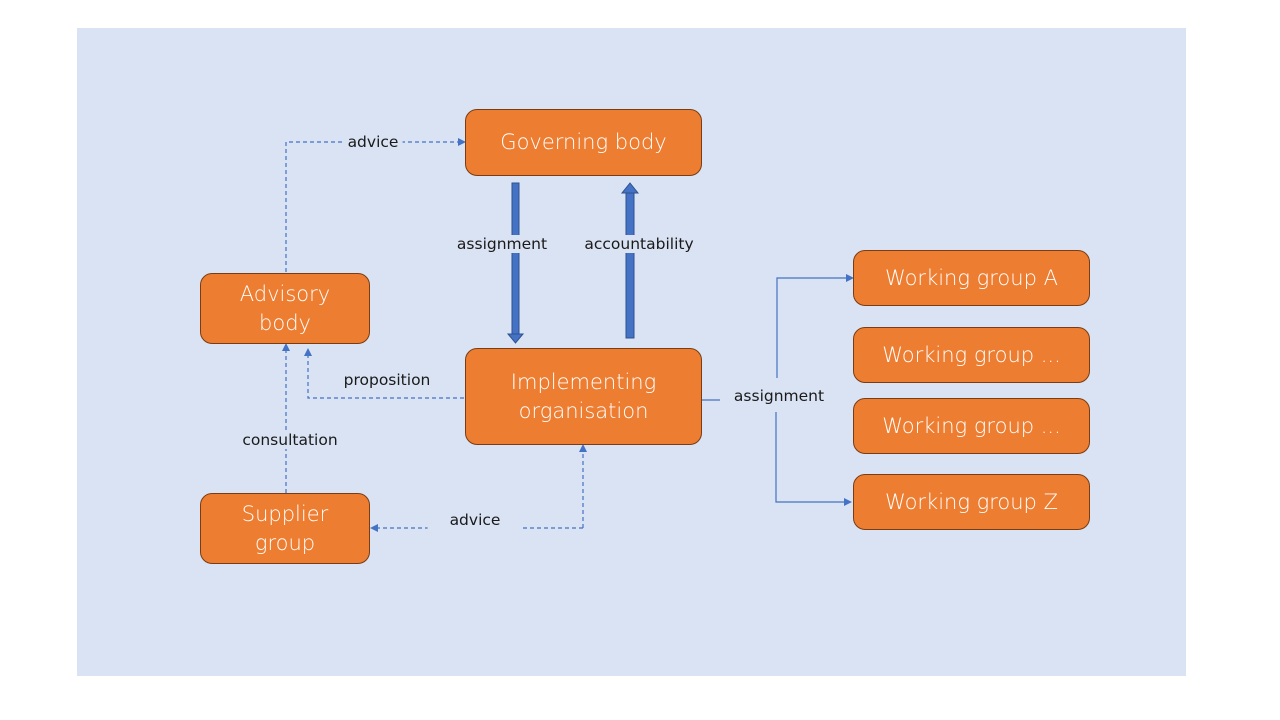  What do you see at coordinates (971, 502) in the screenshot?
I see `node-working-group-z: Working group Z` at bounding box center [971, 502].